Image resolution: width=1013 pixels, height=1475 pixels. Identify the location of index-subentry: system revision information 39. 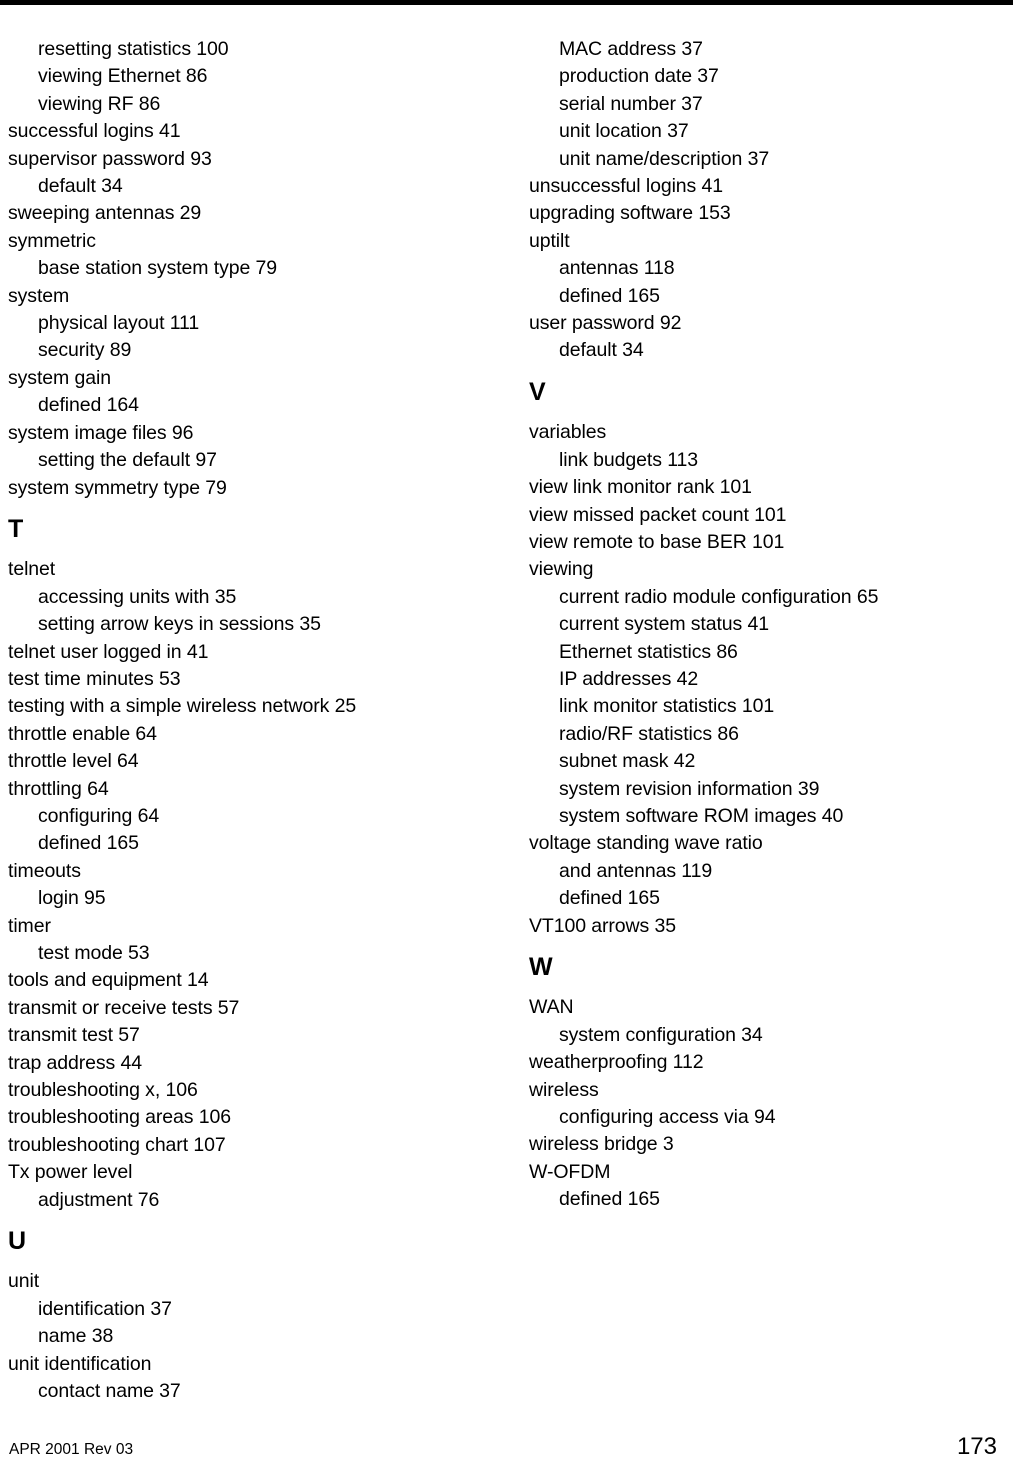
(689, 788).